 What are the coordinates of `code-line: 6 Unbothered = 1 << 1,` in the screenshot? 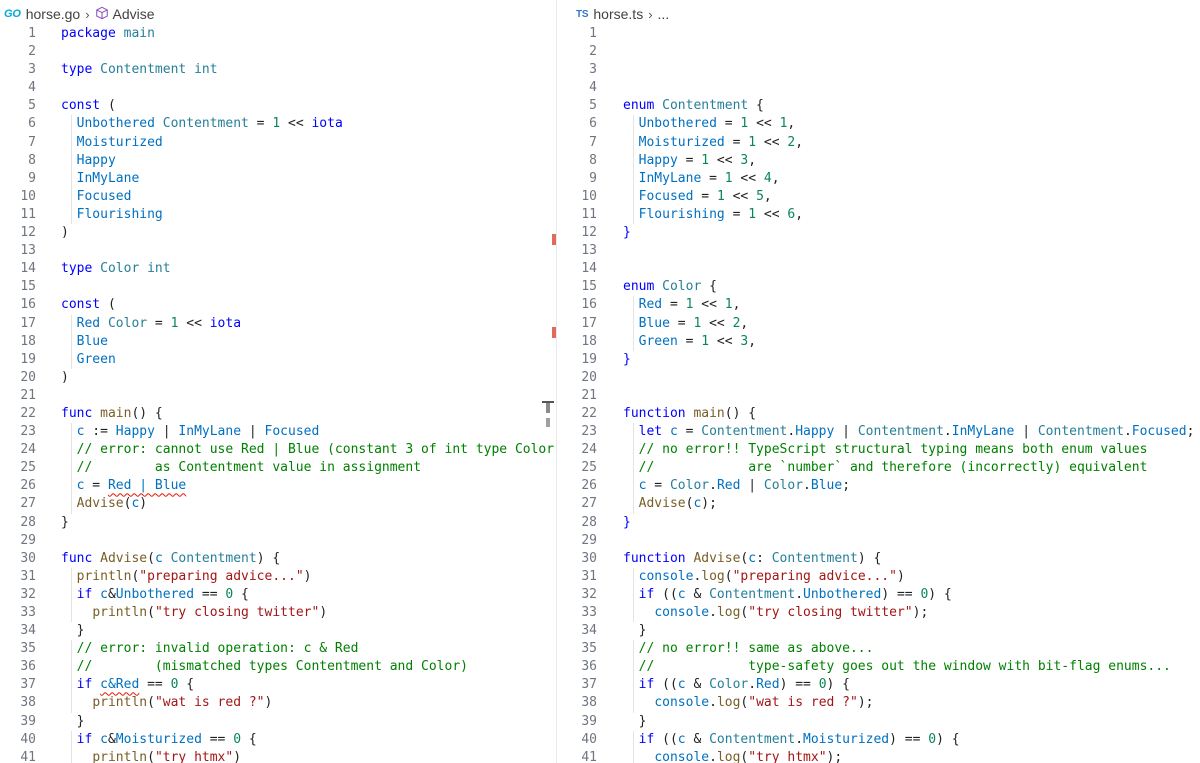 It's located at (879, 124).